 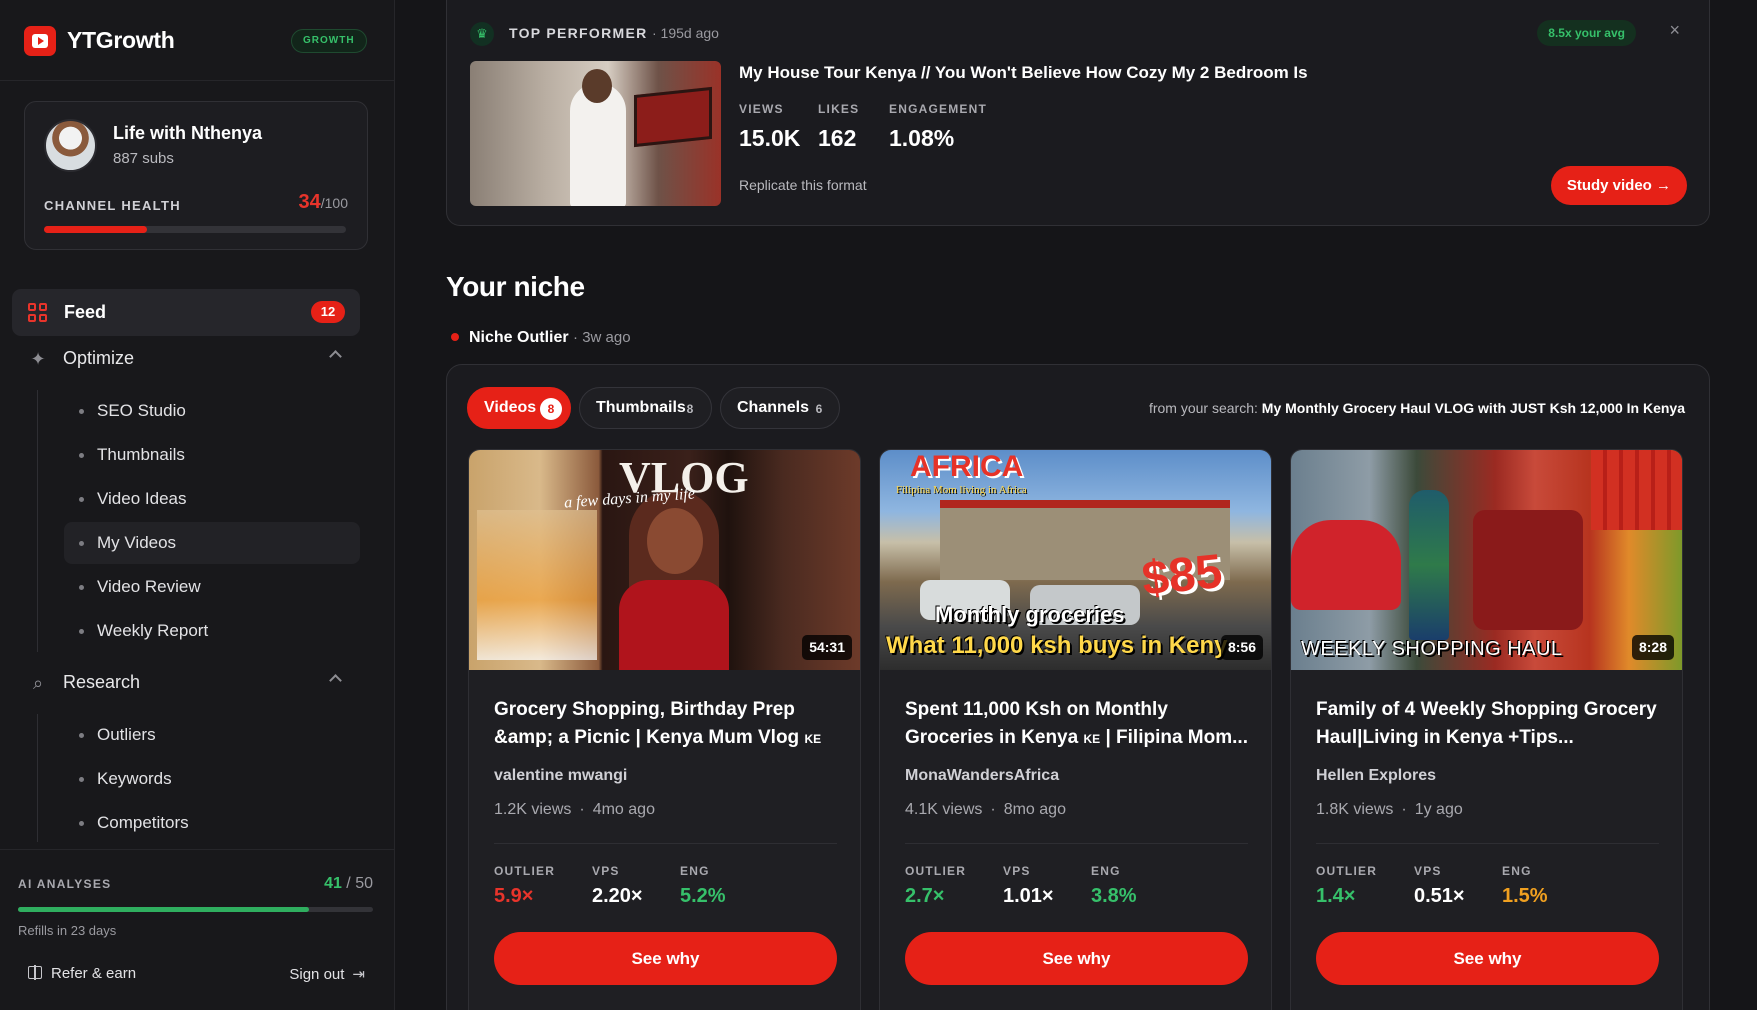 I want to click on sidebar-item-my-videos: My Videos, so click(x=212, y=543).